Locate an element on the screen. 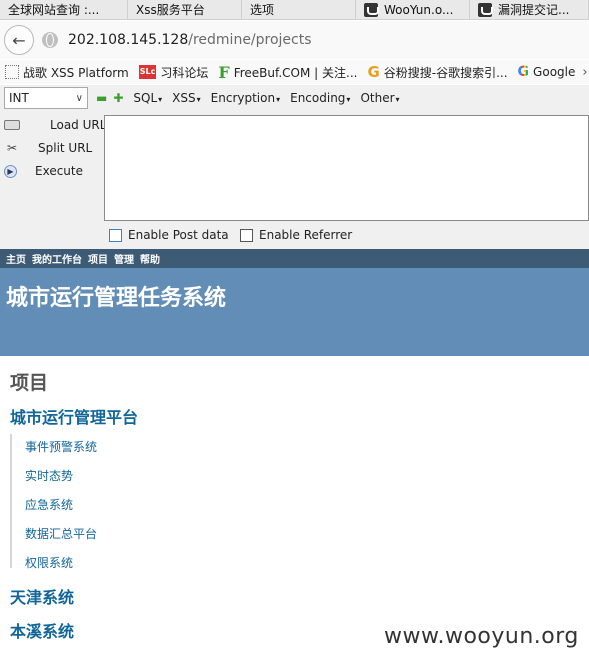 The image size is (589, 665). menu-sql: SQL is located at coordinates (147, 98).